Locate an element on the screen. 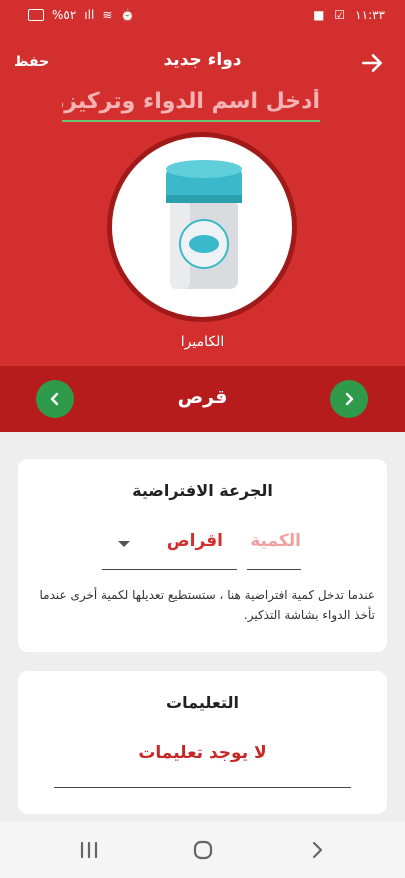  instructions-title: التعليمات is located at coordinates (202, 702).